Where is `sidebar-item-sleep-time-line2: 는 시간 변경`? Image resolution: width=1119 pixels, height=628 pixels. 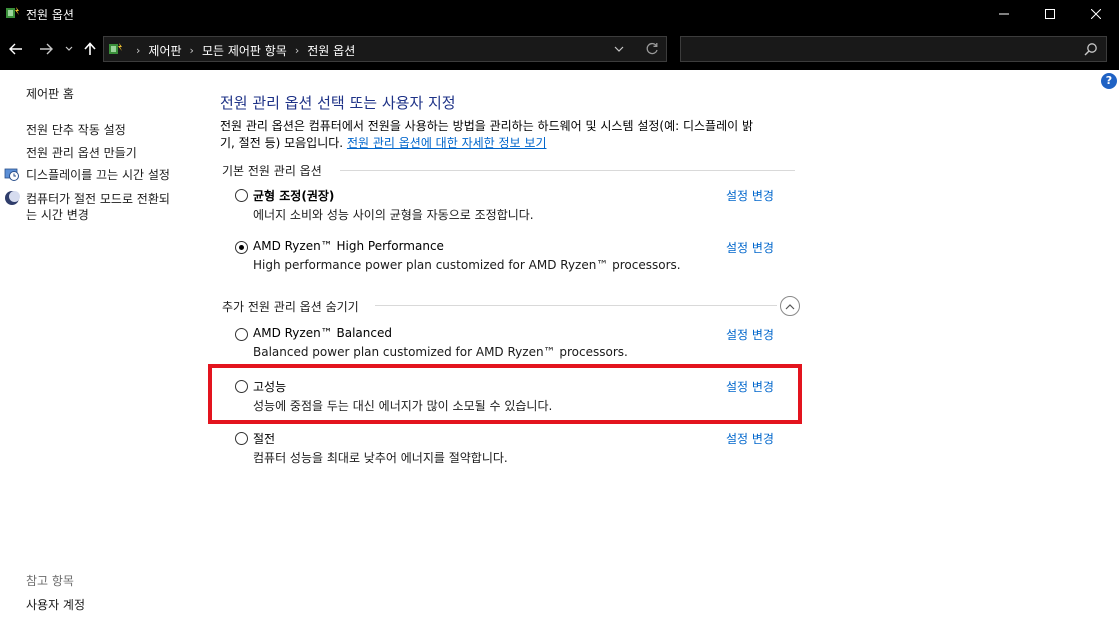
sidebar-item-sleep-time-line2: 는 시간 변경 is located at coordinates (57, 214).